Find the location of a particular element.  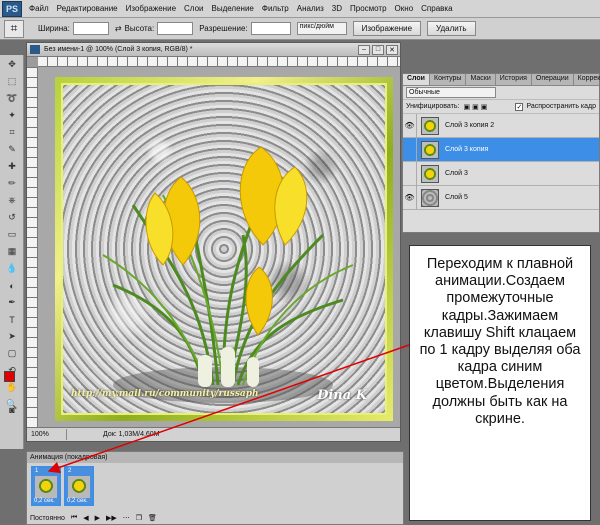

blend-row: Обычные is located at coordinates (501, 93).